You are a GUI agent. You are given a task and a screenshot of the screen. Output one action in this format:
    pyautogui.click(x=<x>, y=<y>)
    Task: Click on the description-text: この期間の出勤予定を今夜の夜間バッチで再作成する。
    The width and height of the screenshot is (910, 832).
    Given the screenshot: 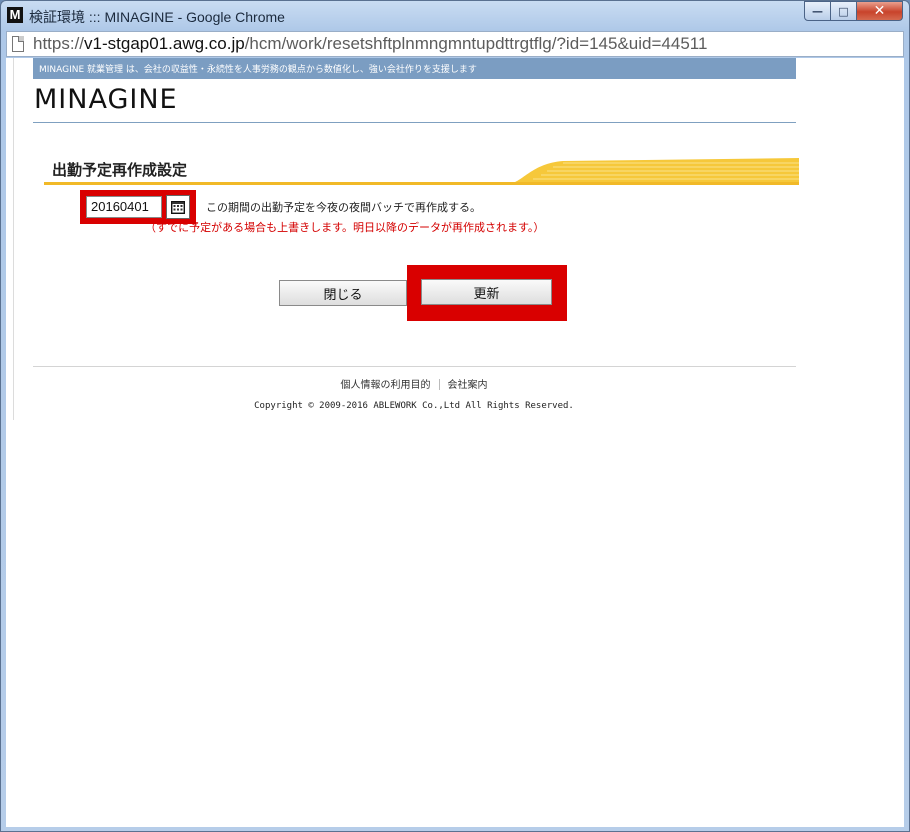 What is the action you would take?
    pyautogui.click(x=343, y=207)
    